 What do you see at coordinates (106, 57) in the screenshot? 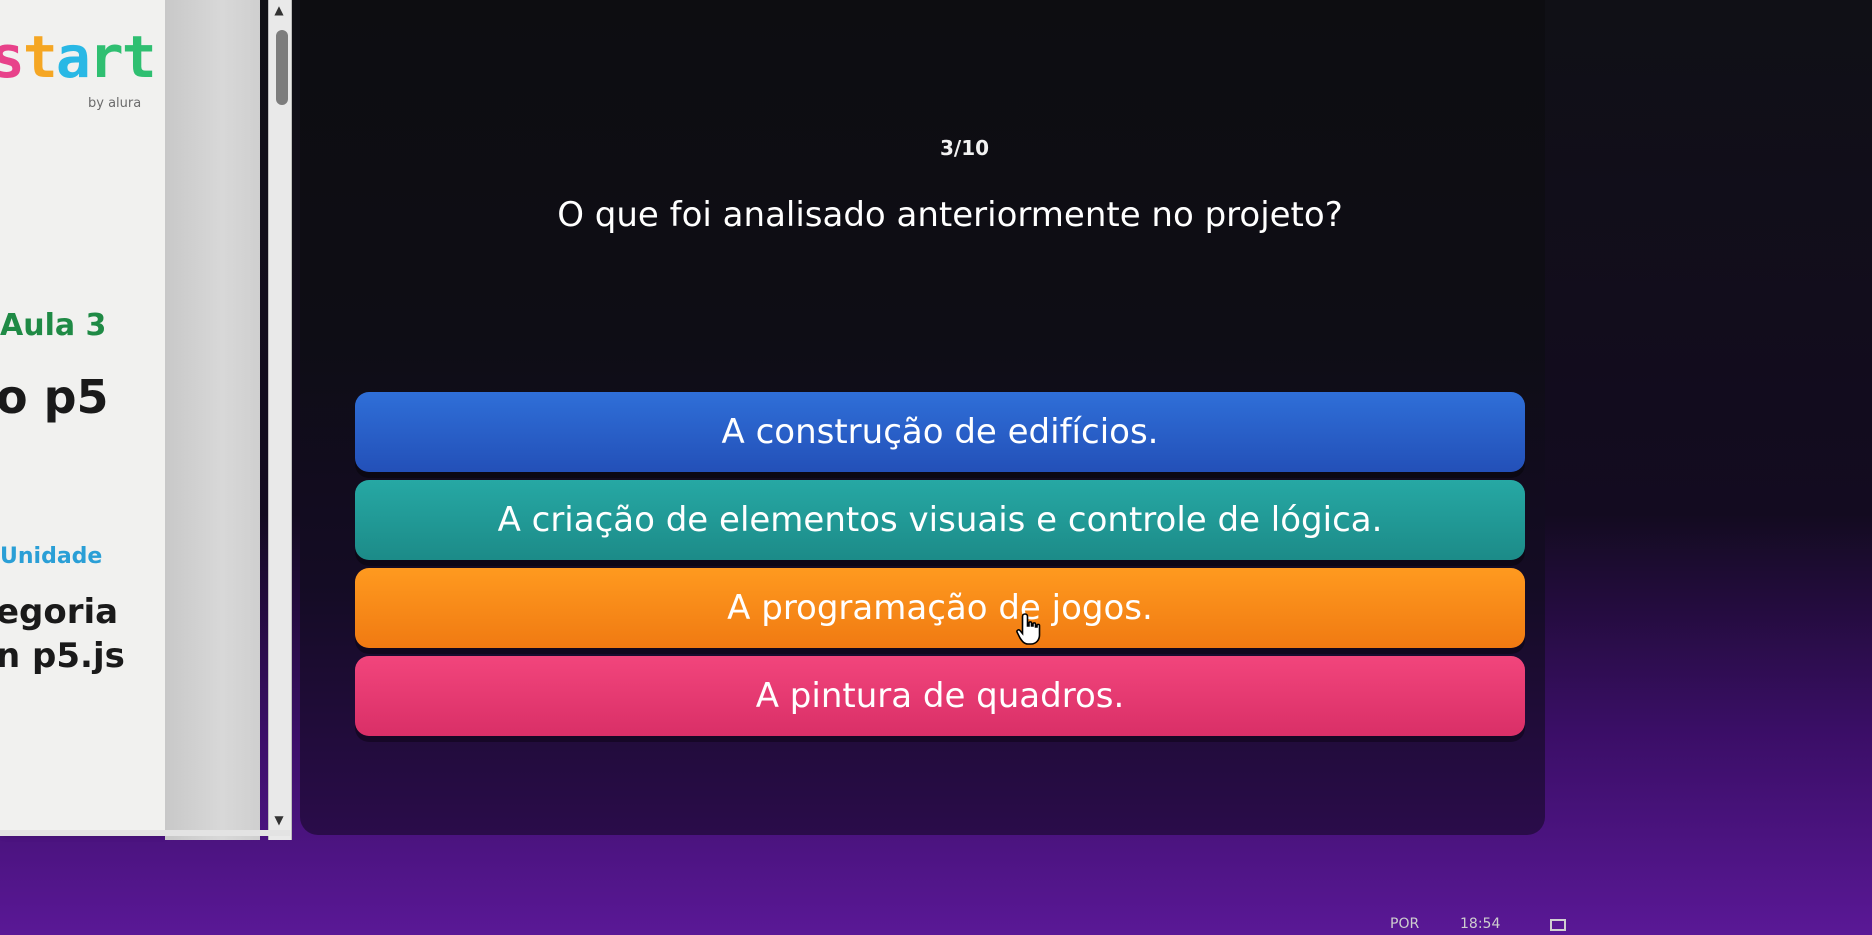
I see `logo-letter-4: r` at bounding box center [106, 57].